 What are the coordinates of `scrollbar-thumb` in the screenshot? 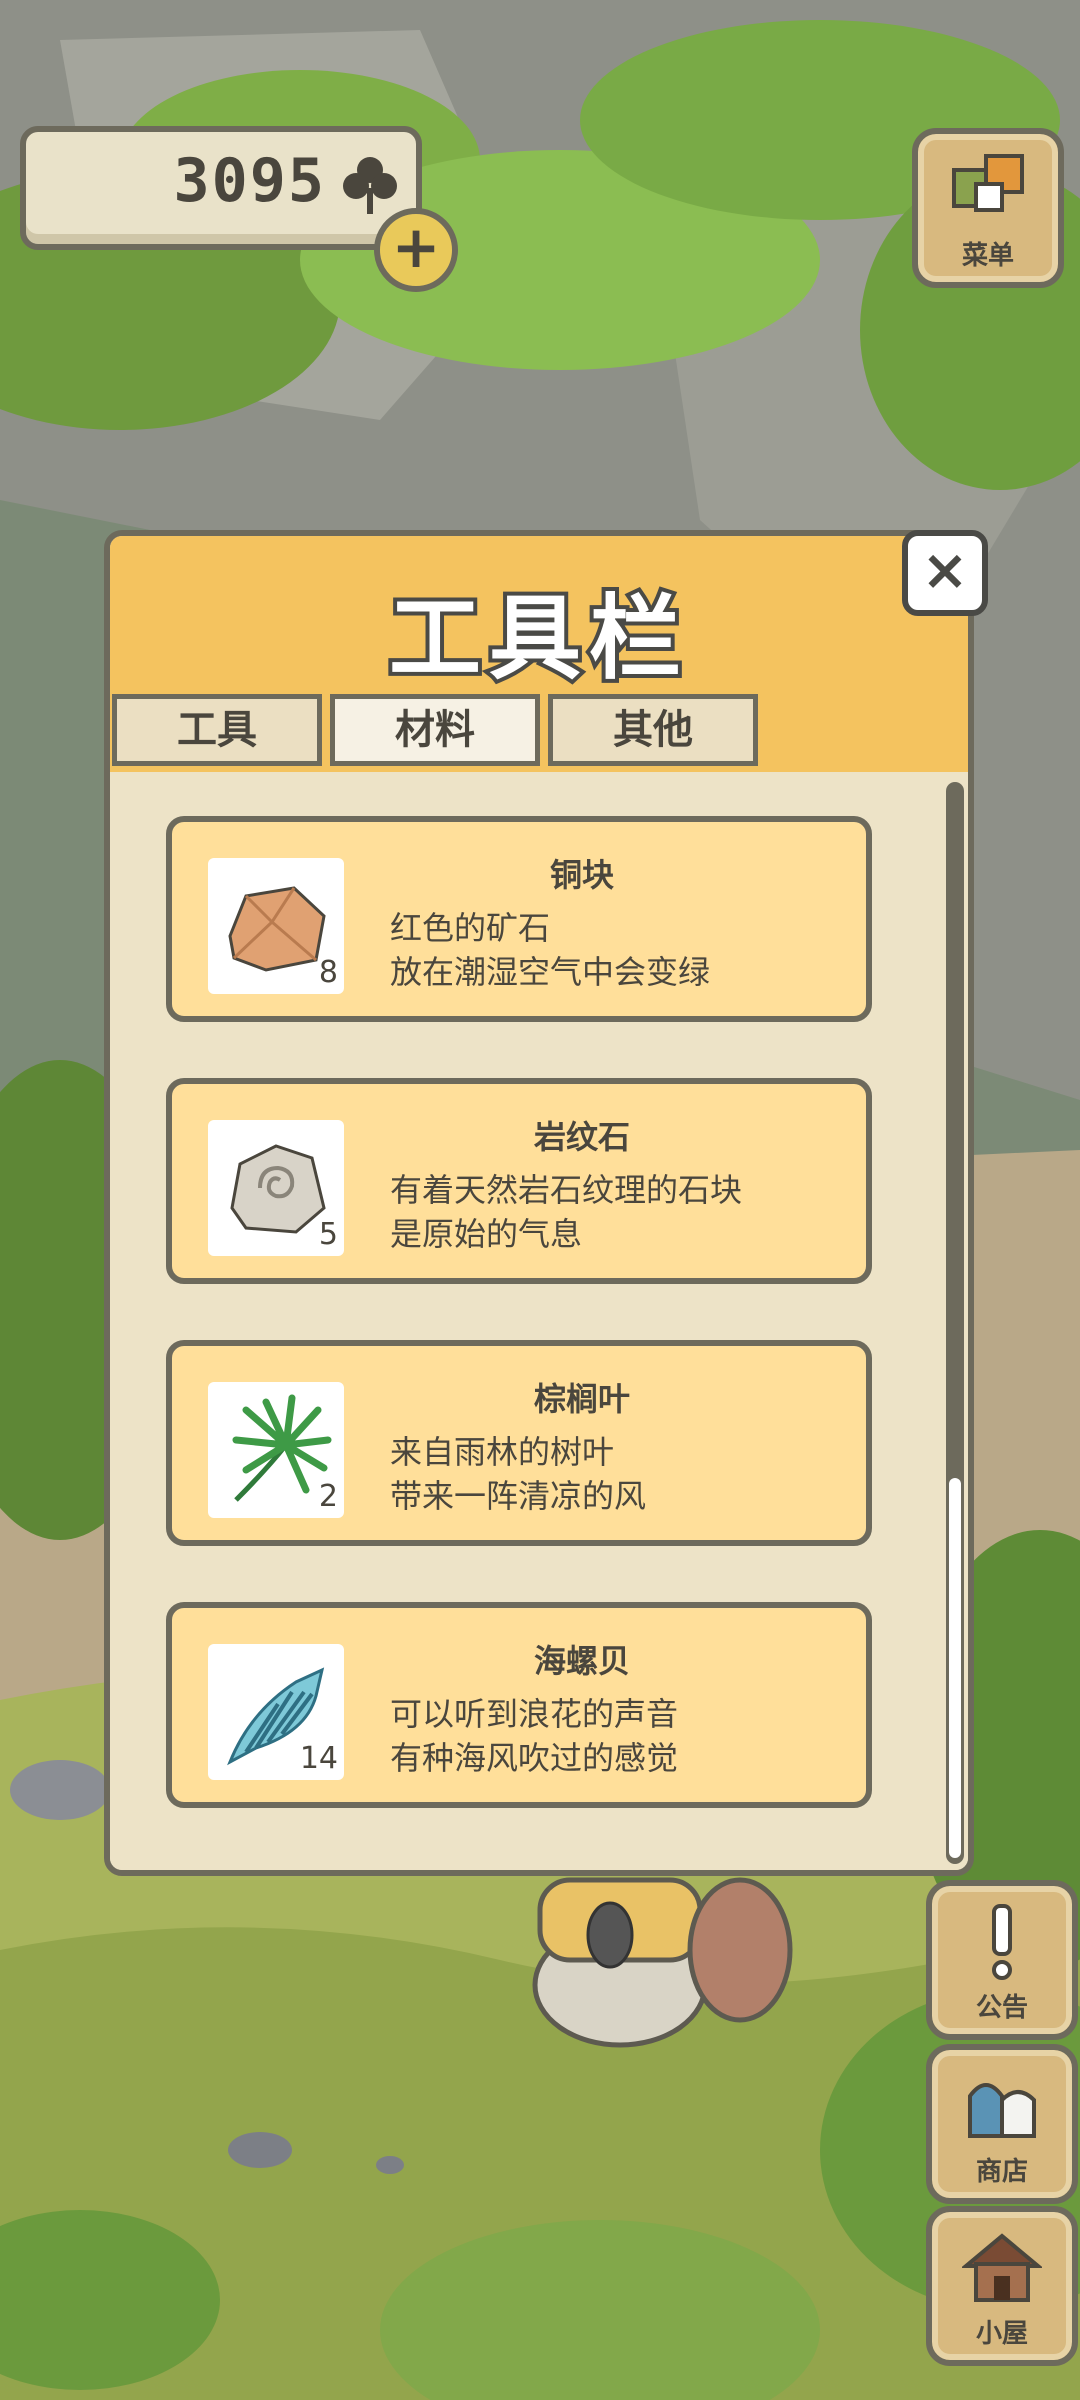 It's located at (955, 1668).